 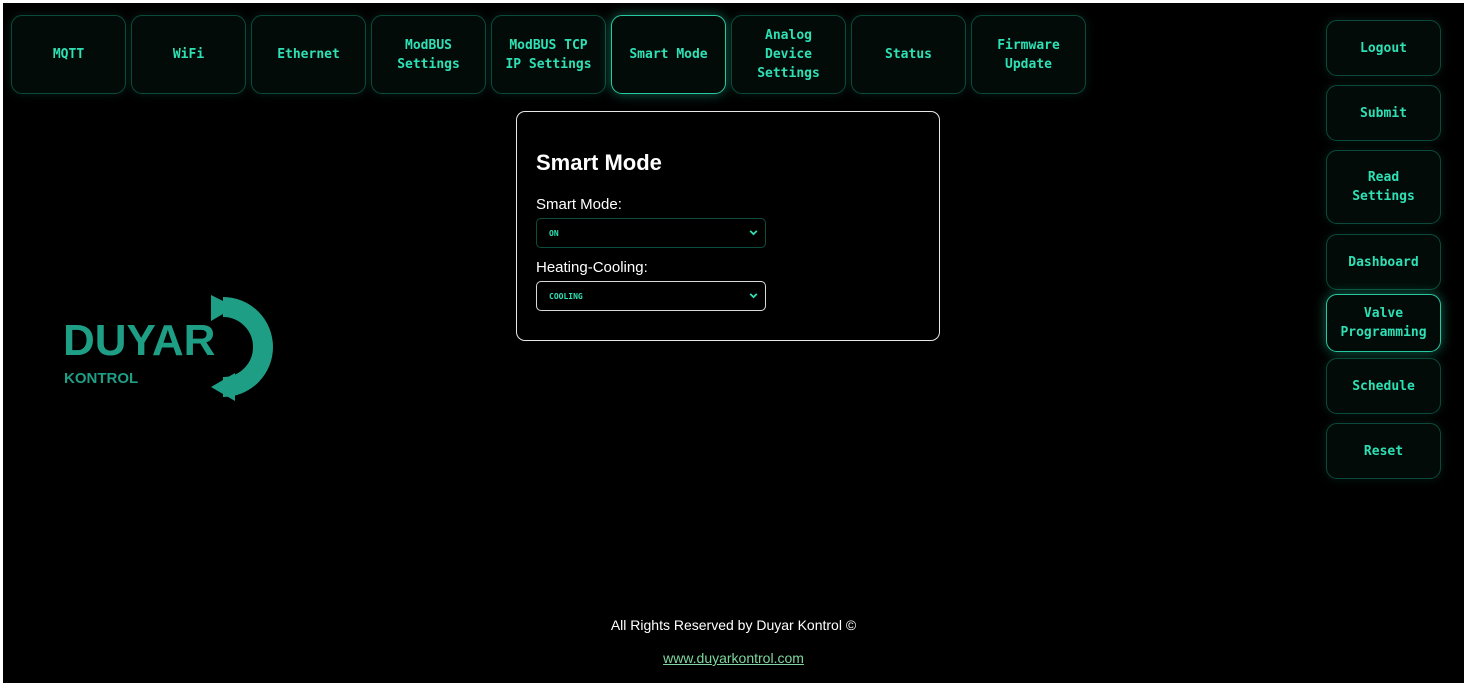 I want to click on valve-programming-button: Valve Programming, so click(x=1383, y=323).